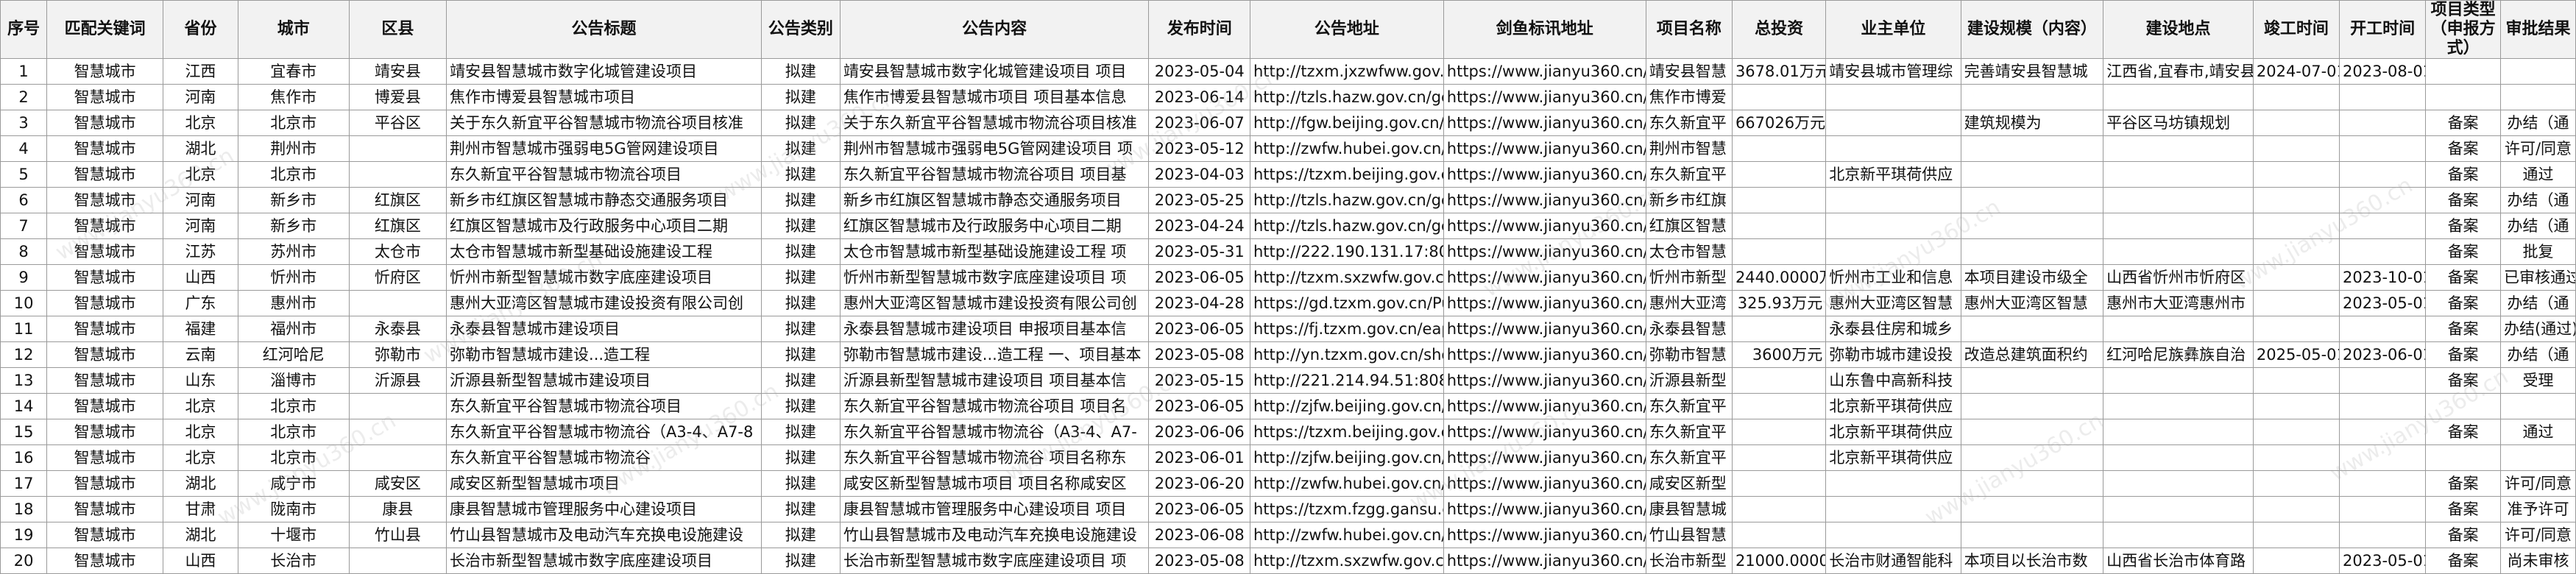 Image resolution: width=2576 pixels, height=574 pixels. I want to click on cell-notice-url: https://gd.tzxm.gov.cn/Publ, so click(1346, 303).